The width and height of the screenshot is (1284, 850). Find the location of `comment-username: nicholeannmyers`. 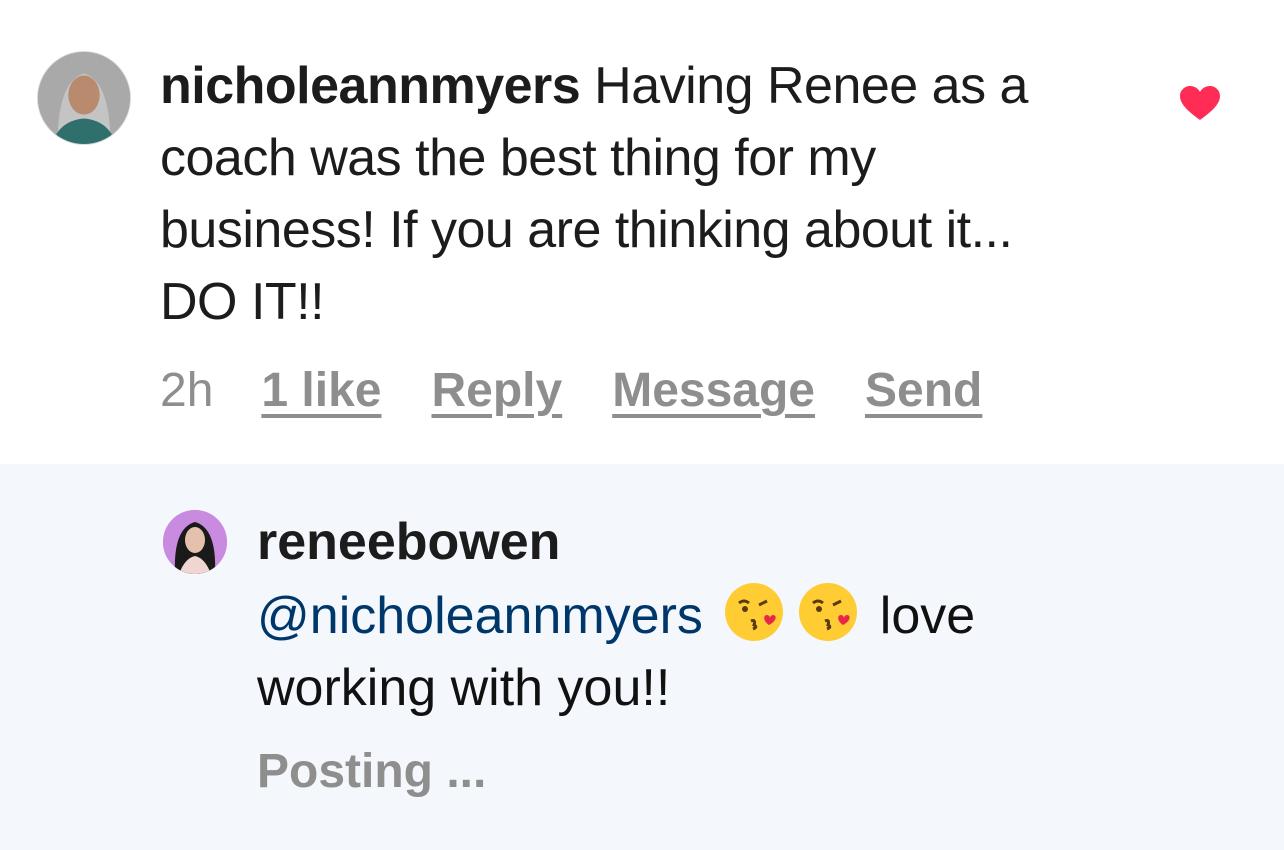

comment-username: nicholeannmyers is located at coordinates (370, 86).